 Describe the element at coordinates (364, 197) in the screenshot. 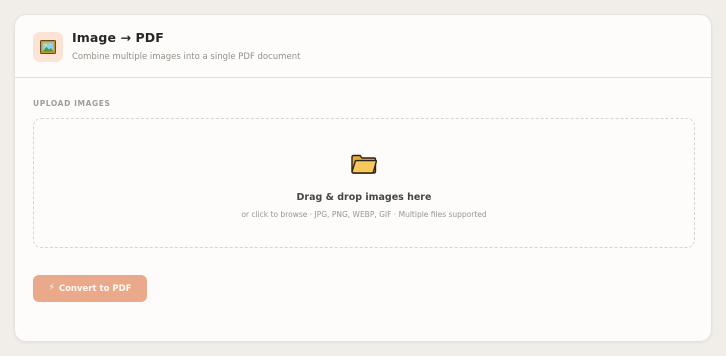

I see `dropzone-title: Drag & drop images here` at that location.